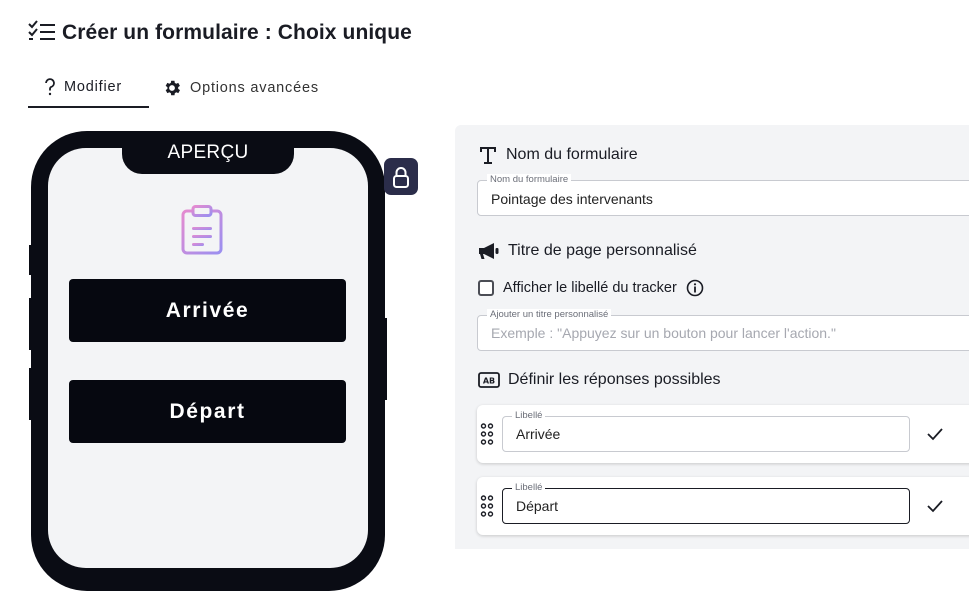 The height and width of the screenshot is (591, 969). What do you see at coordinates (41, 30) in the screenshot?
I see `checklist-icon` at bounding box center [41, 30].